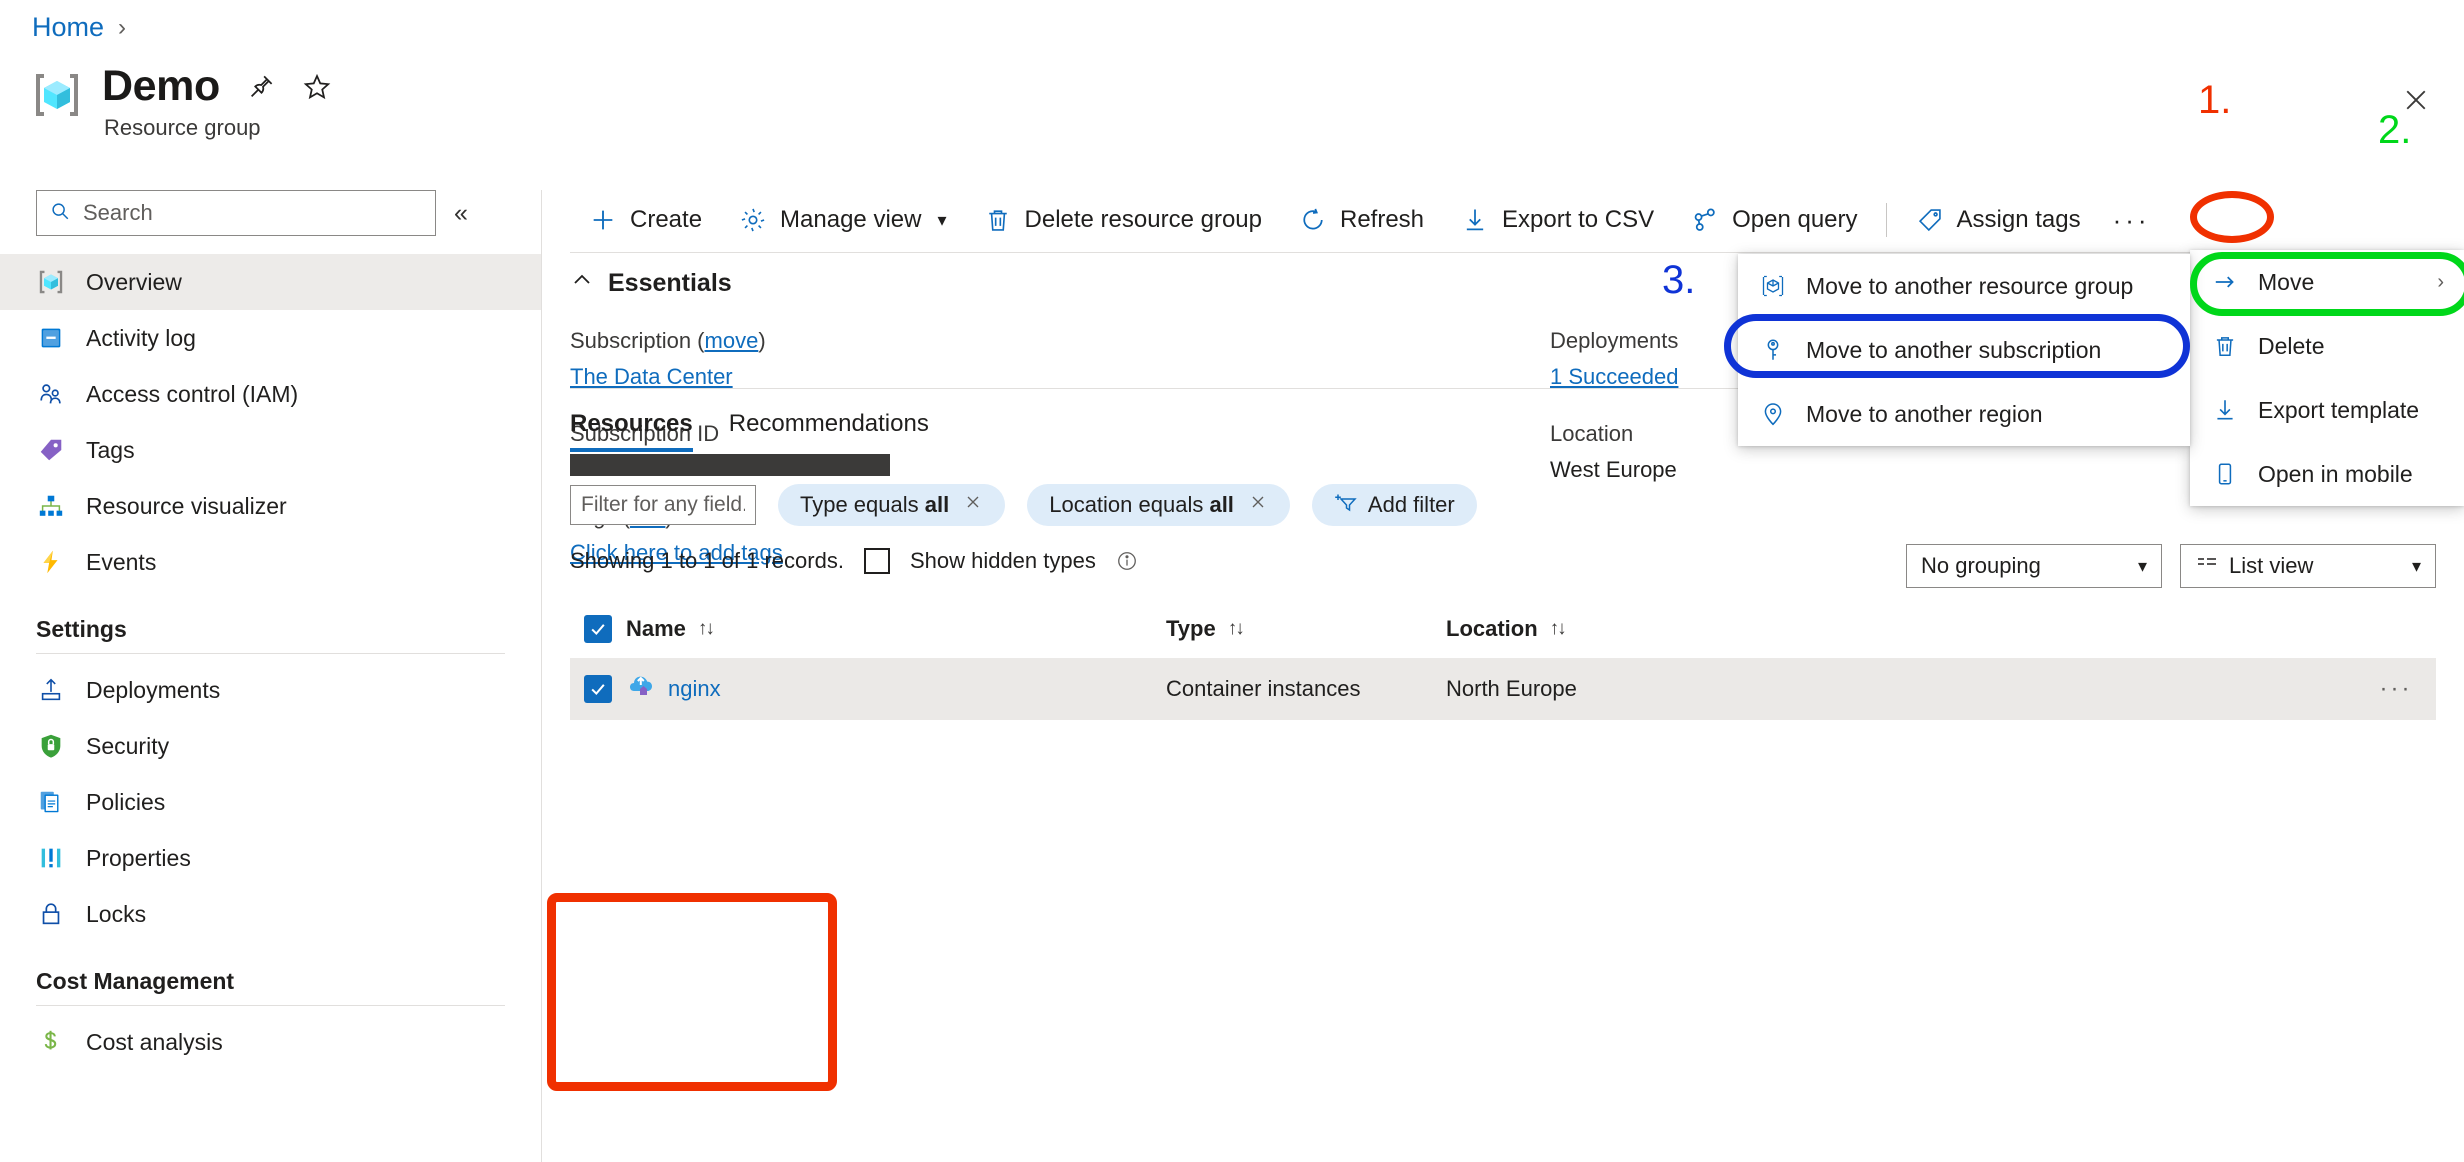 The image size is (2464, 1162). I want to click on security-shield-icon, so click(51, 746).